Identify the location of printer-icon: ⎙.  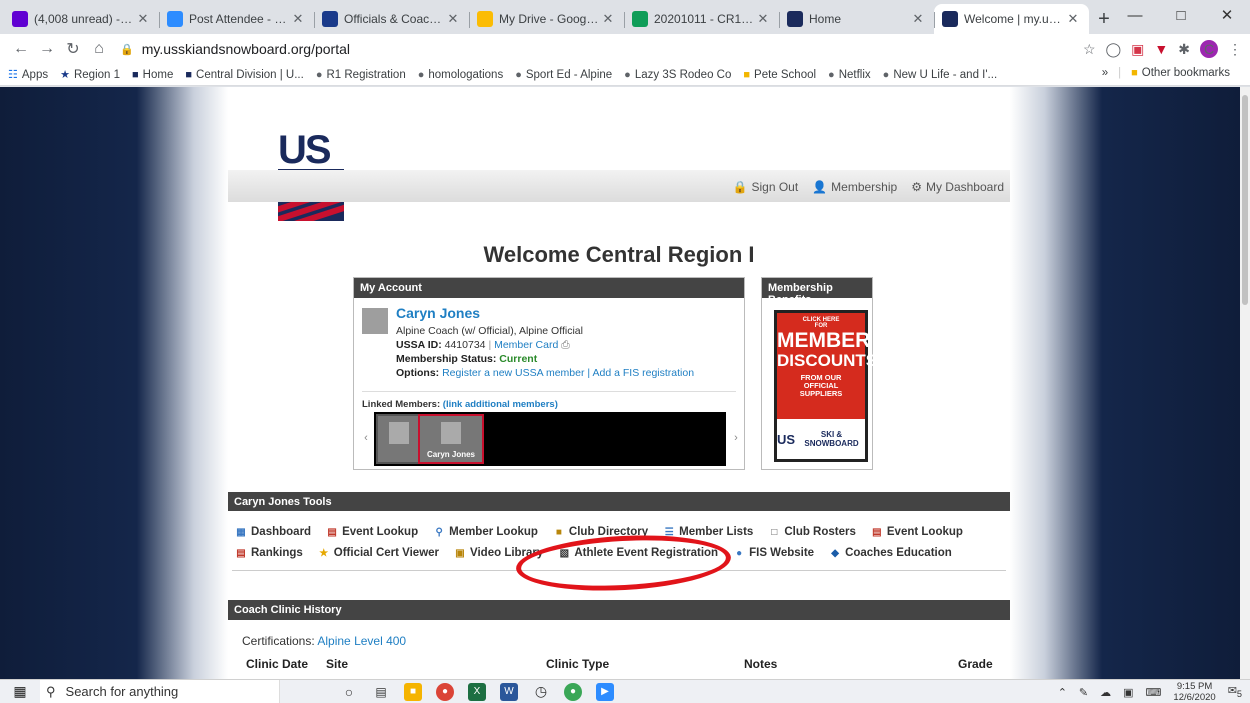
(565, 345).